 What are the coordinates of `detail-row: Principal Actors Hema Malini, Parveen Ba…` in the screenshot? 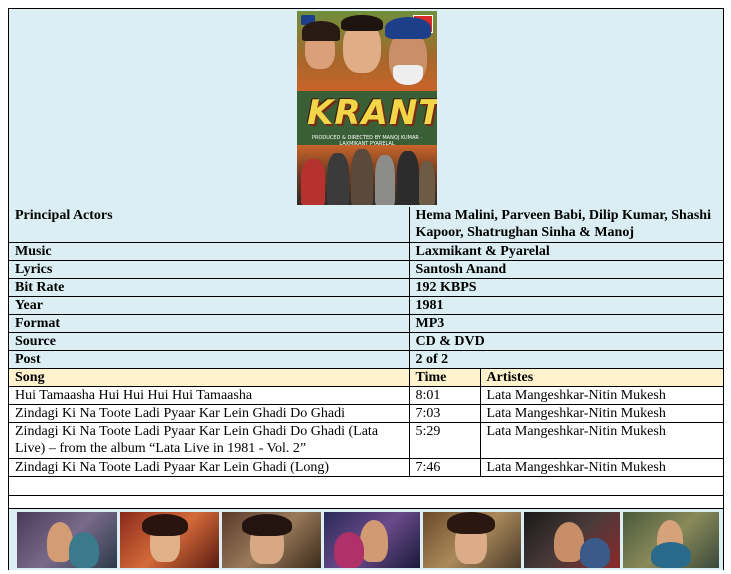 It's located at (366, 225).